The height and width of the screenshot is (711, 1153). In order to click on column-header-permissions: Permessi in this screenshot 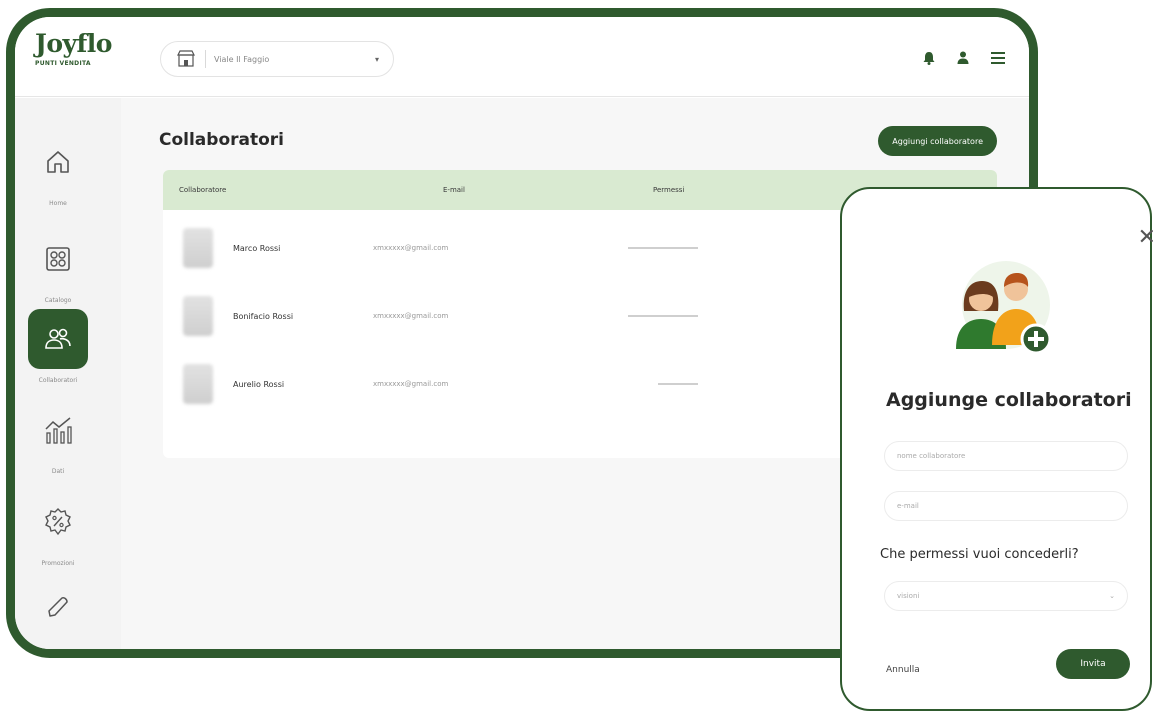, I will do `click(669, 190)`.